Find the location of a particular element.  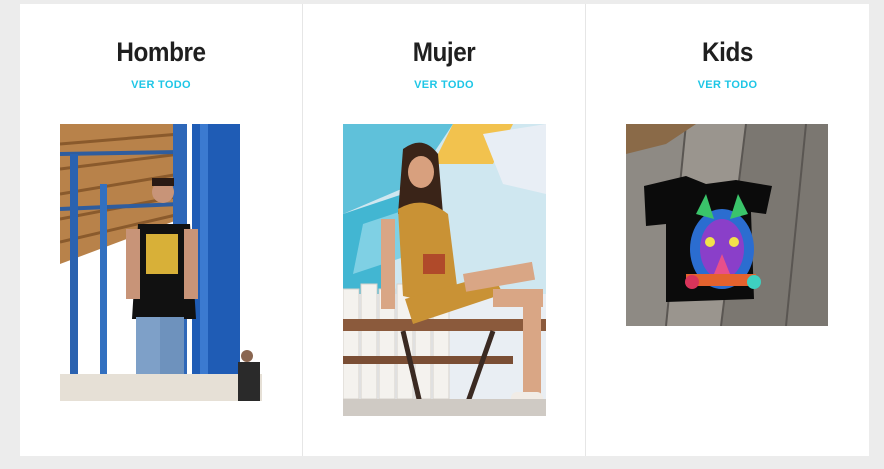

ver-todo-link-mujer: VER TODO is located at coordinates (444, 85).